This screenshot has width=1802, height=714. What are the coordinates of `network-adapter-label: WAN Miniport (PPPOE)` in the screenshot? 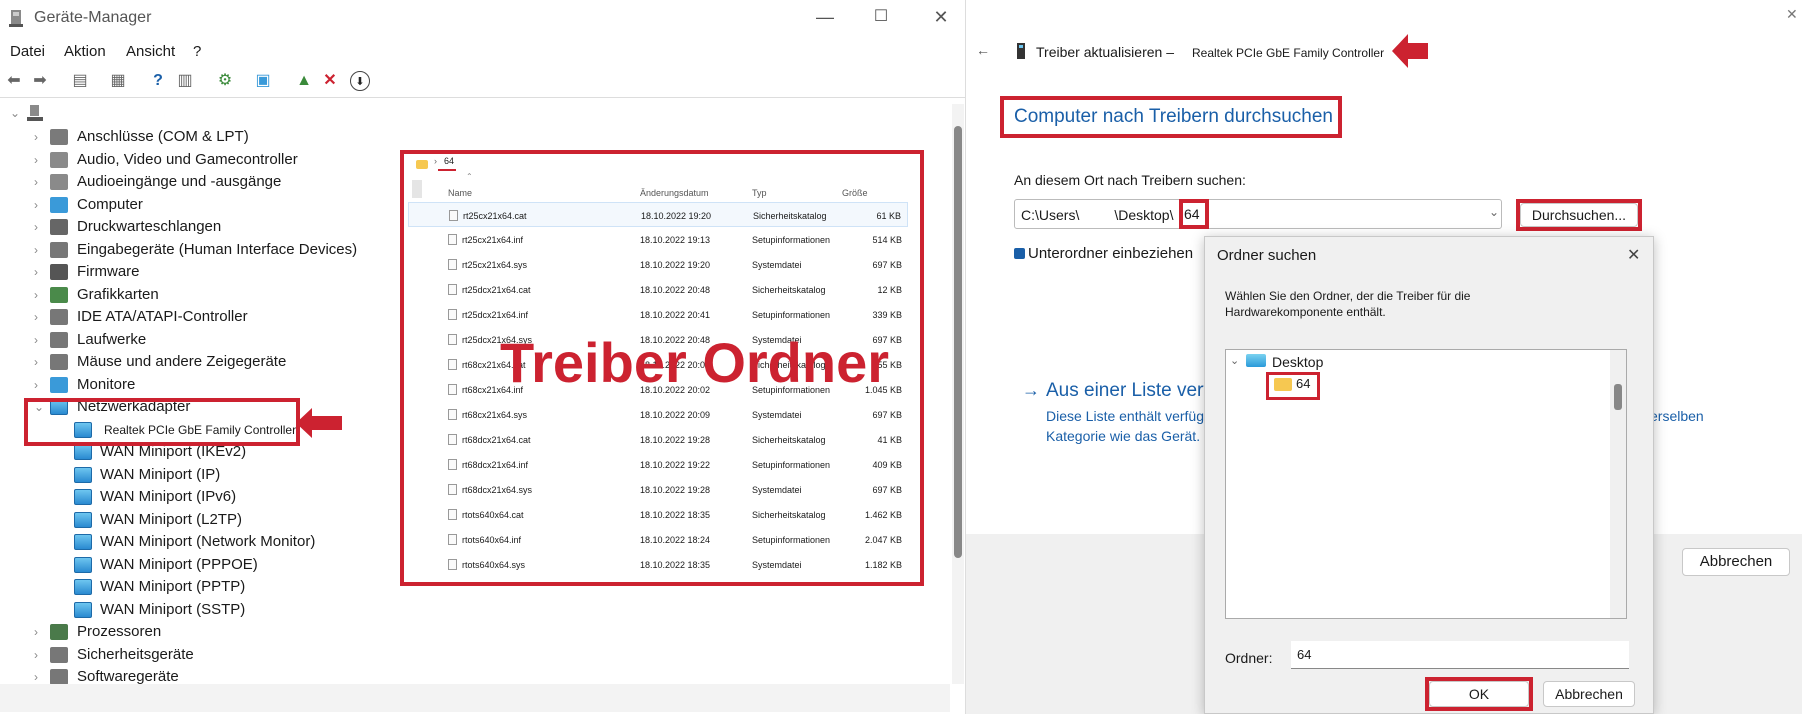 It's located at (179, 564).